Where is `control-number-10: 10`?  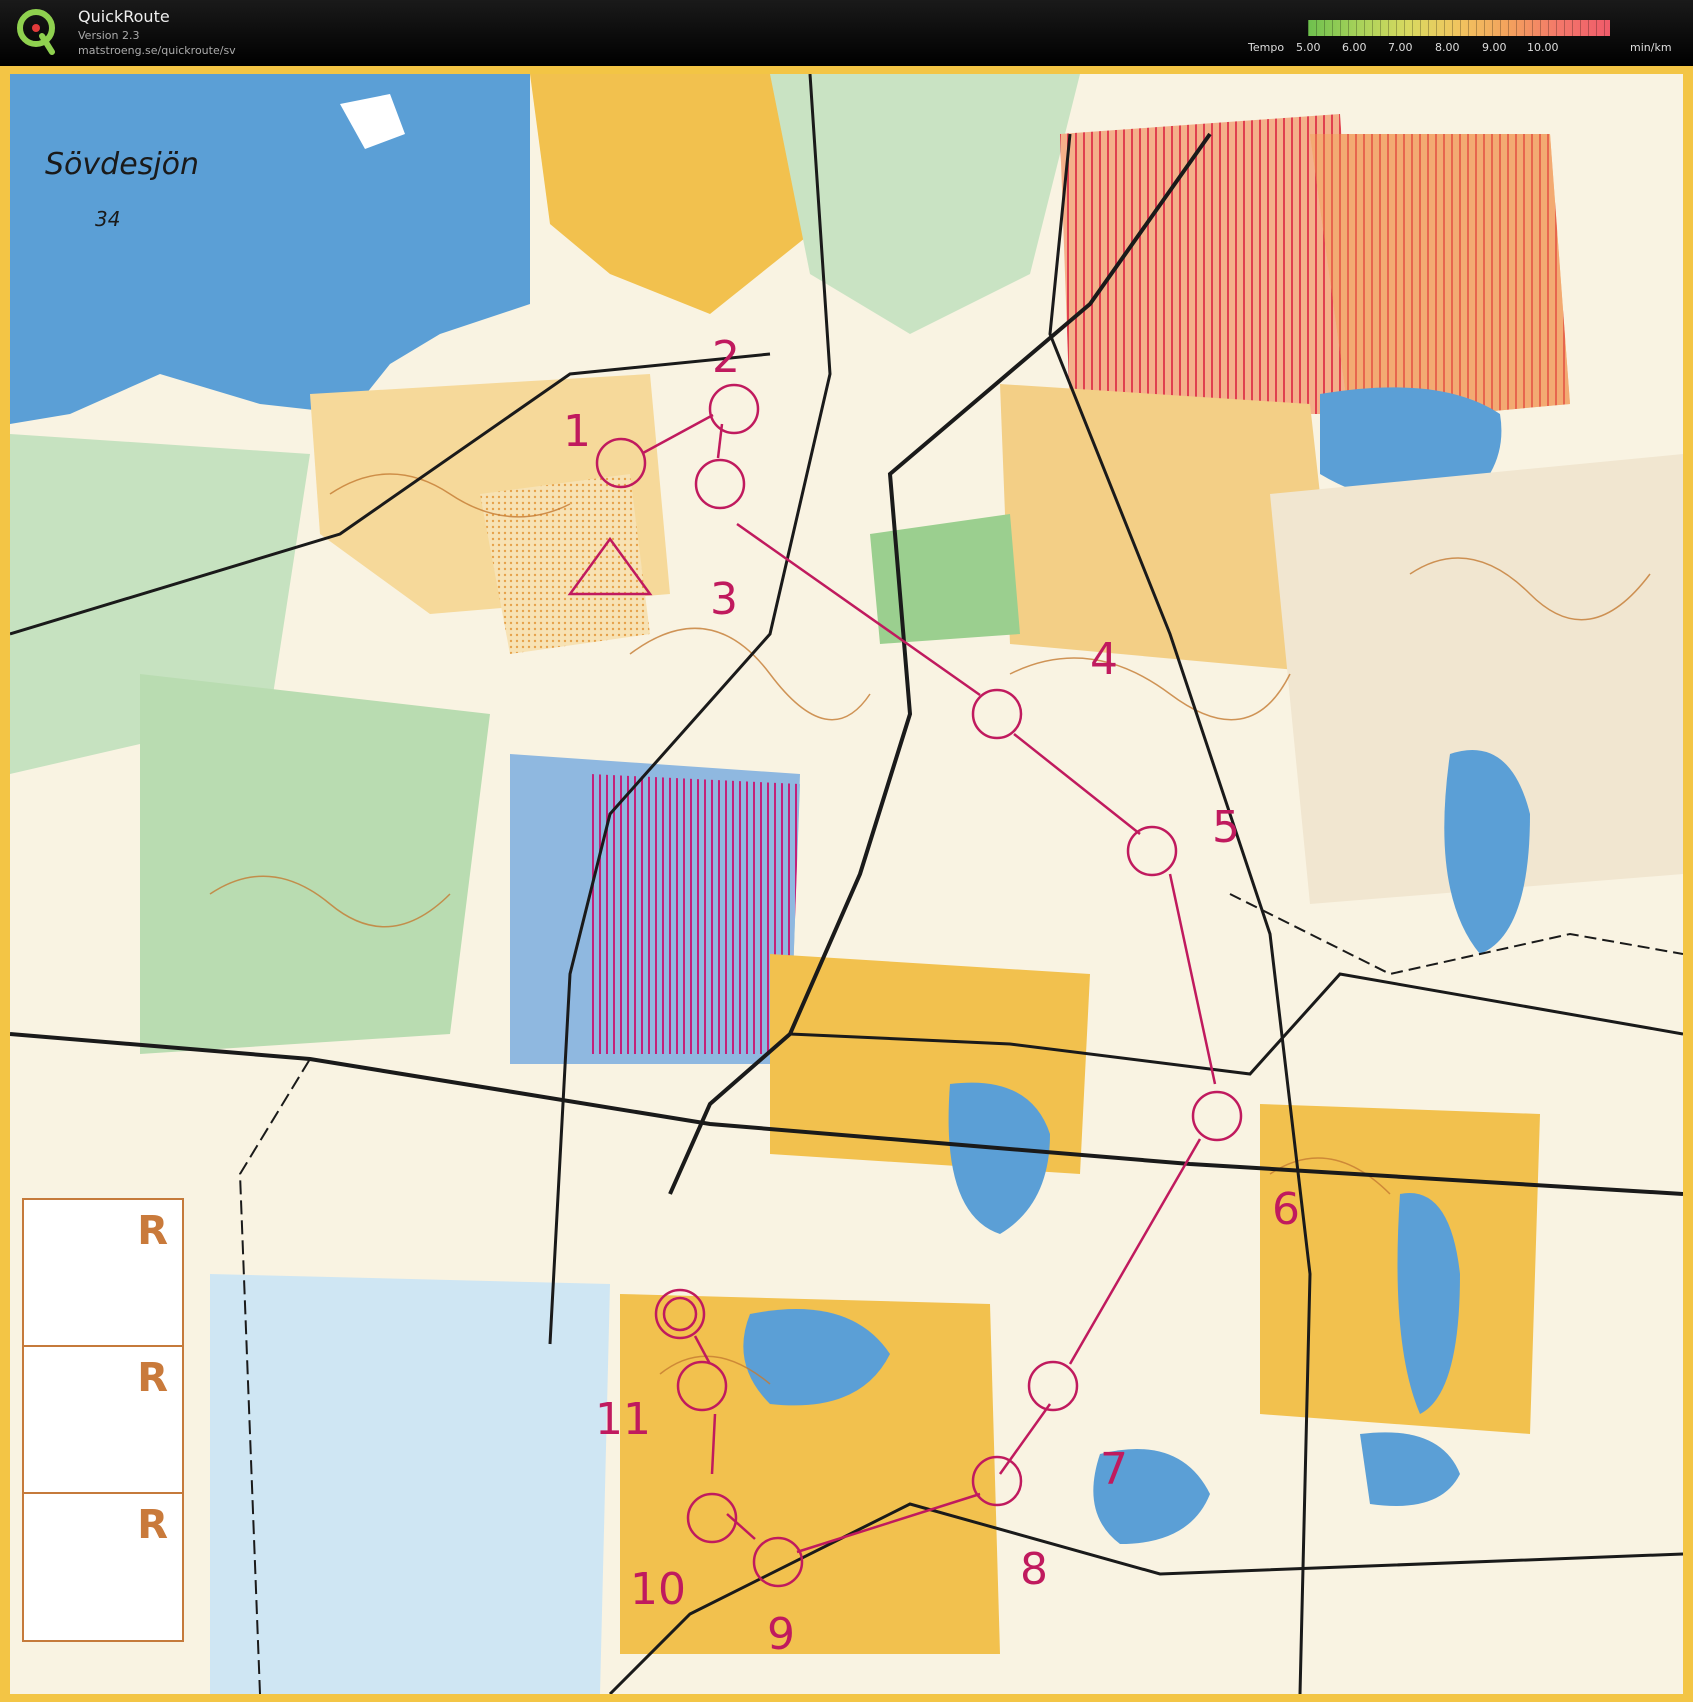 control-number-10: 10 is located at coordinates (658, 1589).